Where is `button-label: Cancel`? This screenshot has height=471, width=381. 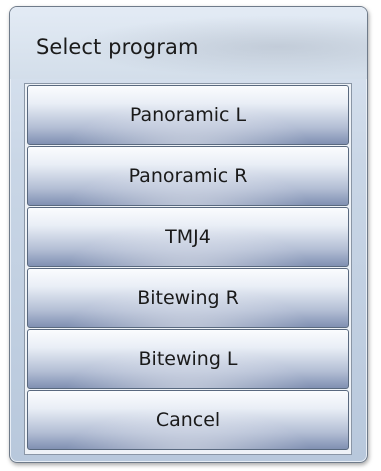
button-label: Cancel is located at coordinates (188, 420).